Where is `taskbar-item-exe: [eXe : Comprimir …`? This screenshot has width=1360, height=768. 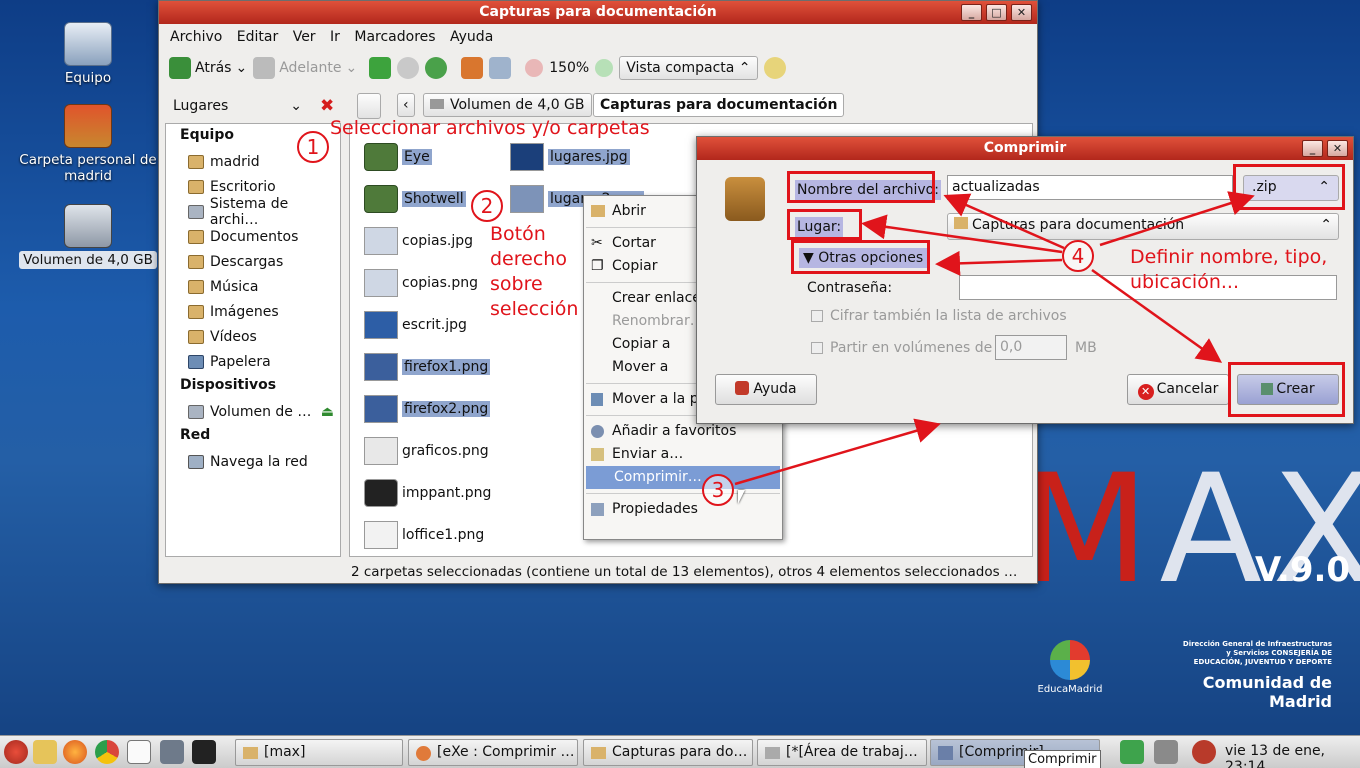
taskbar-item-exe: [eXe : Comprimir … is located at coordinates (493, 752).